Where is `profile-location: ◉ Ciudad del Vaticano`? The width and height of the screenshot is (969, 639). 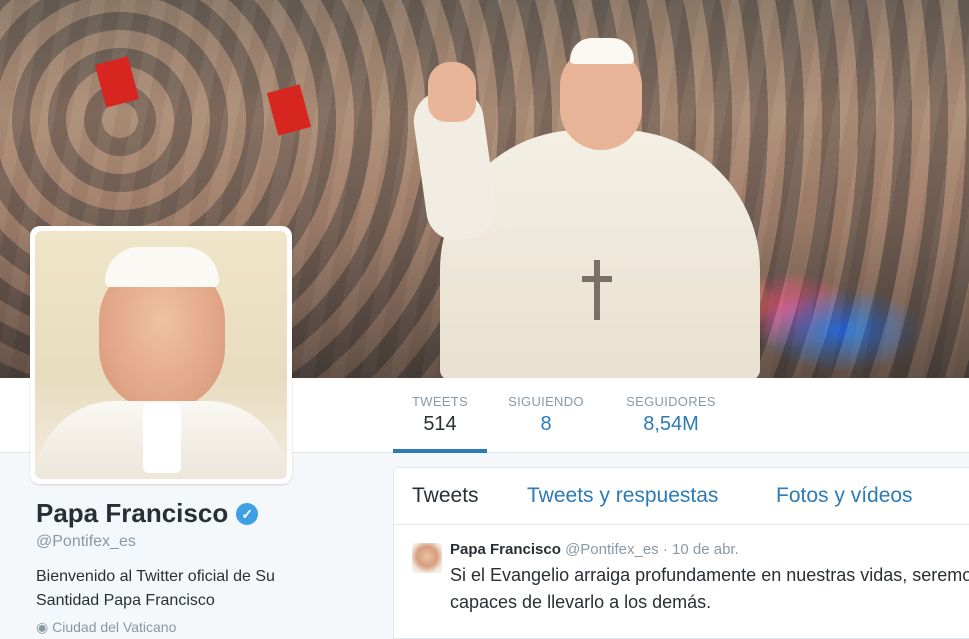 profile-location: ◉ Ciudad del Vaticano is located at coordinates (201, 627).